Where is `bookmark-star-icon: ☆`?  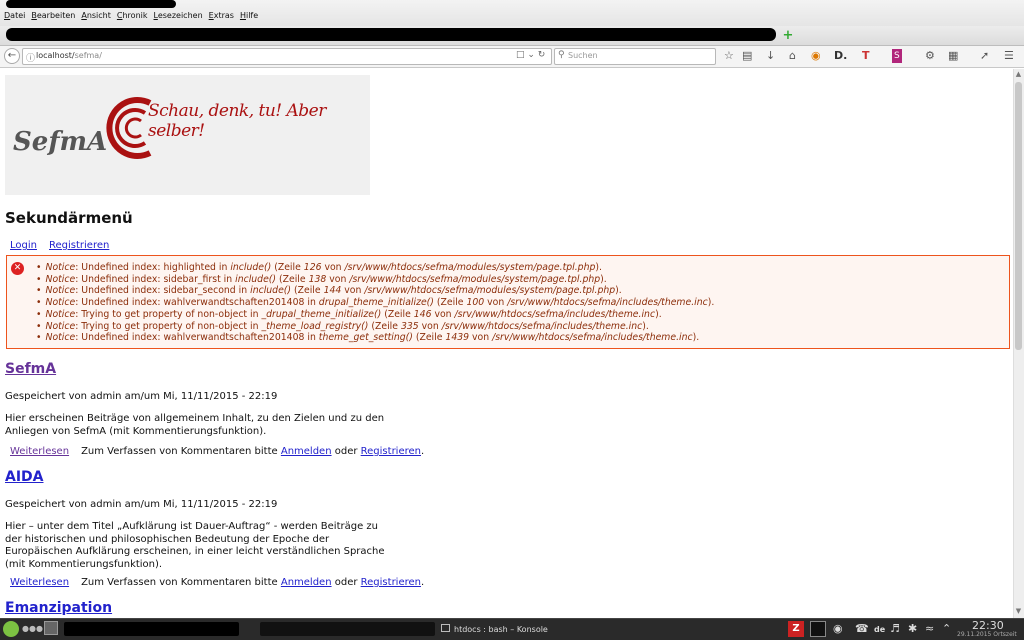
bookmark-star-icon: ☆ is located at coordinates (729, 56).